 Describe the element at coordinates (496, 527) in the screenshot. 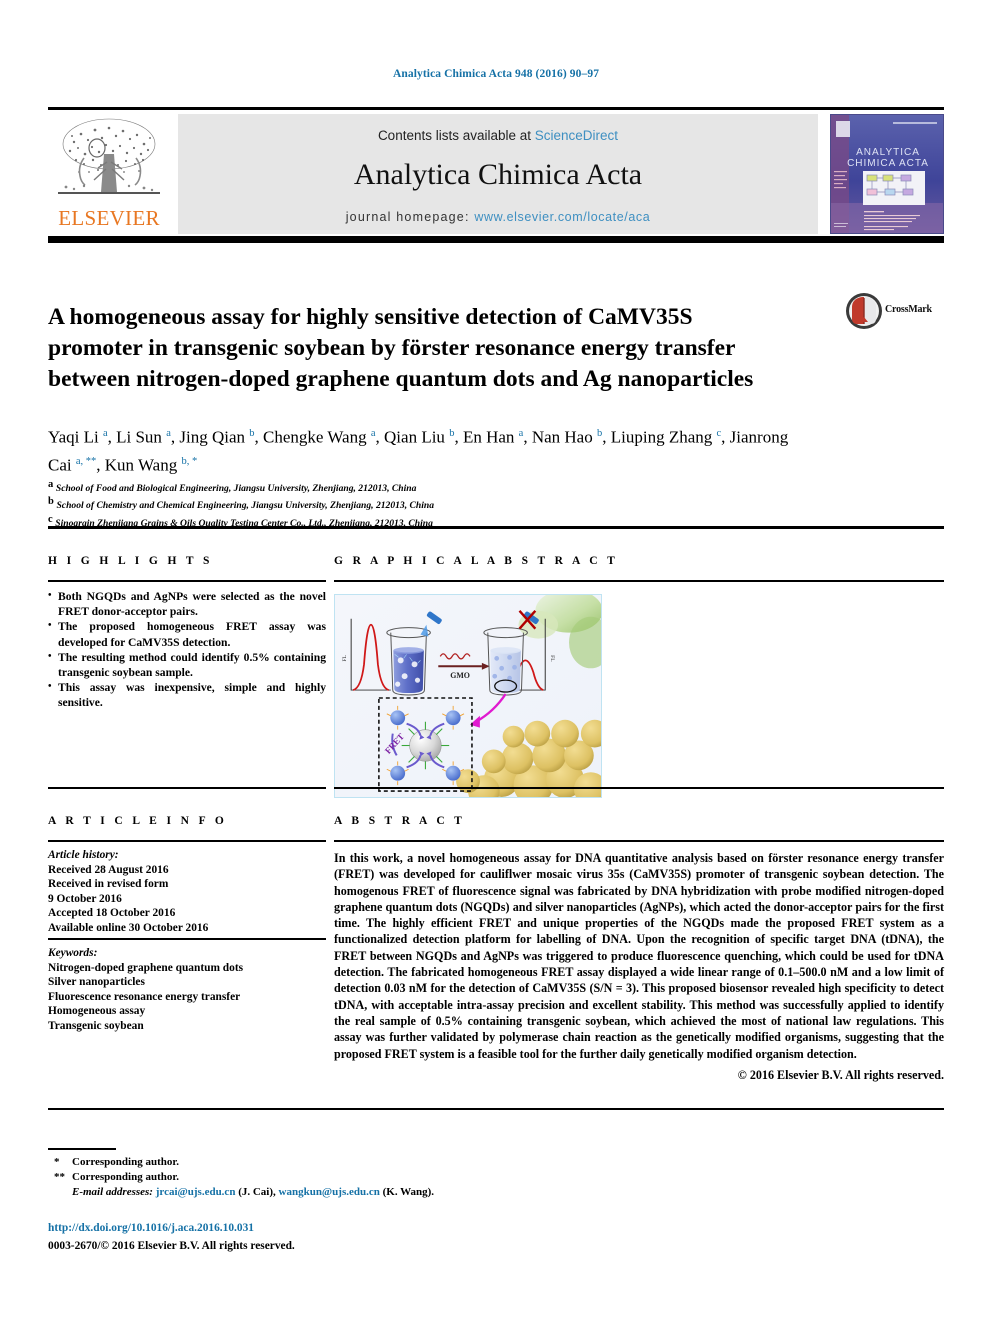

I see `body-top-rule` at that location.